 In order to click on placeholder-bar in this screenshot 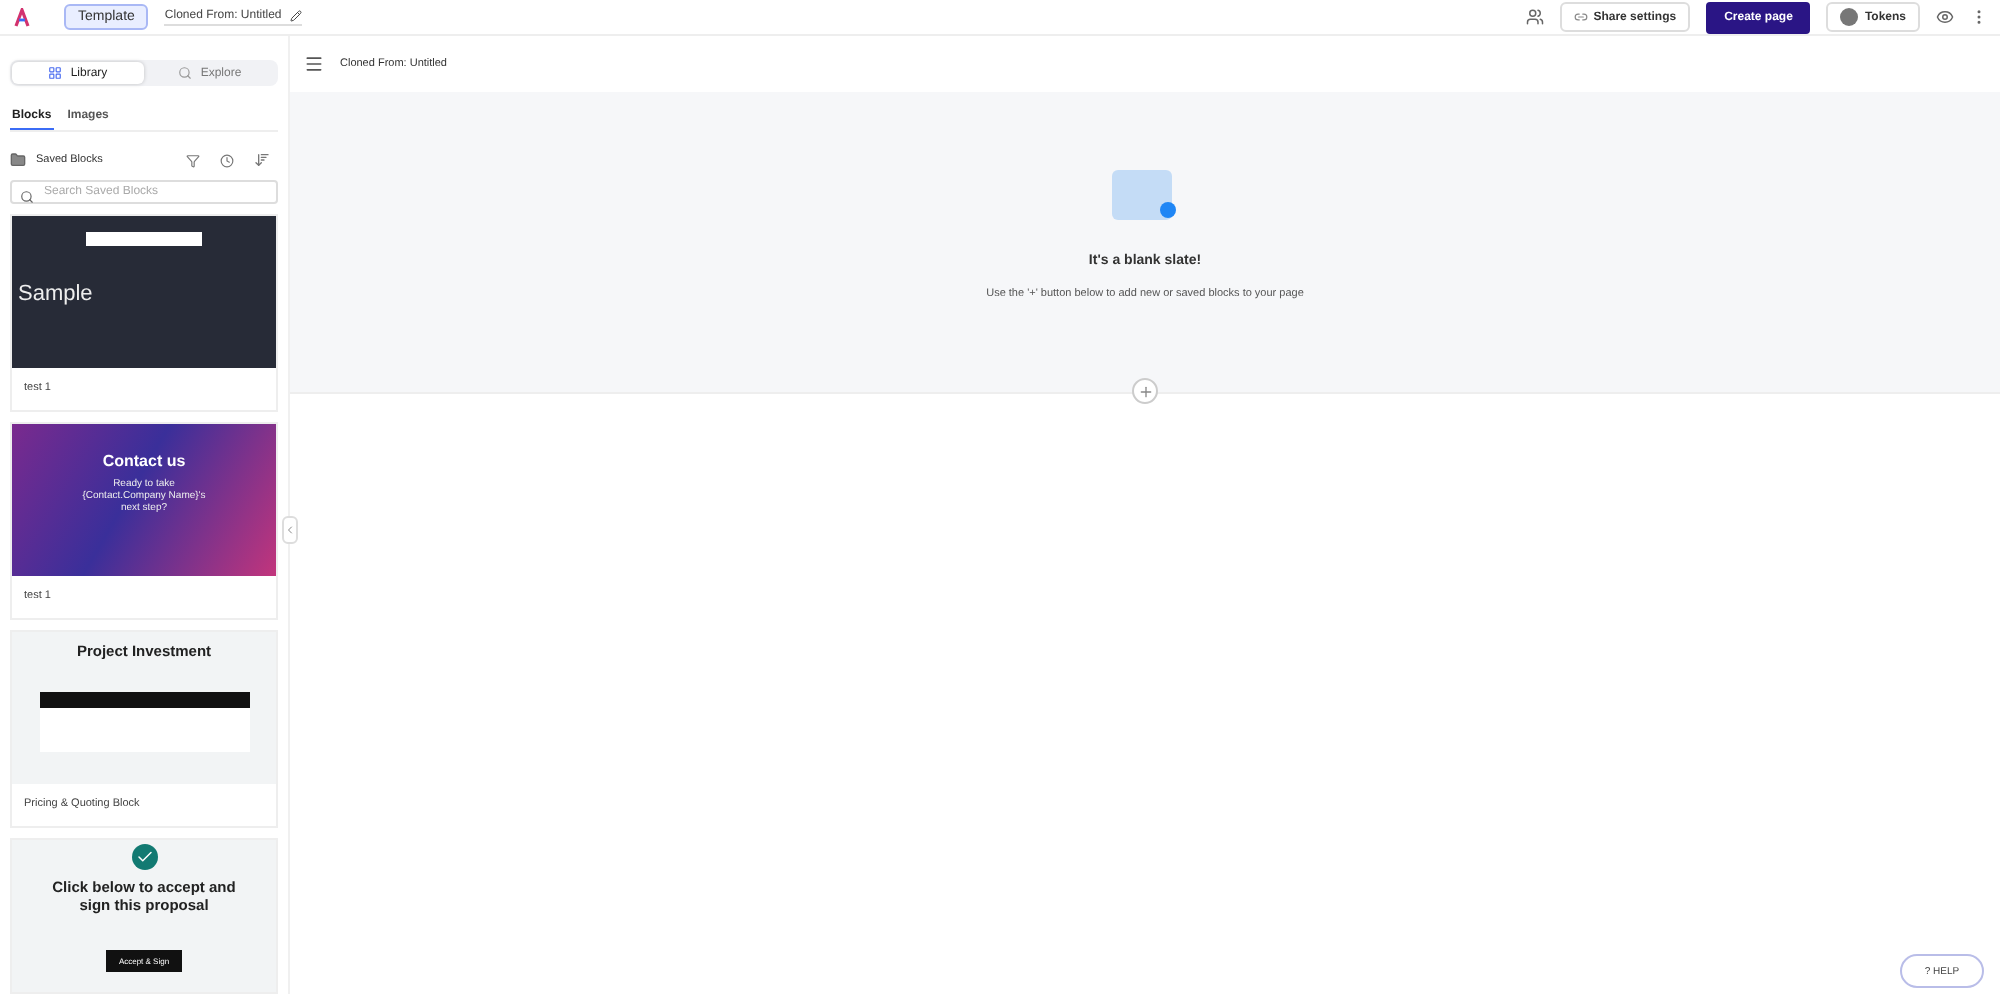, I will do `click(144, 239)`.